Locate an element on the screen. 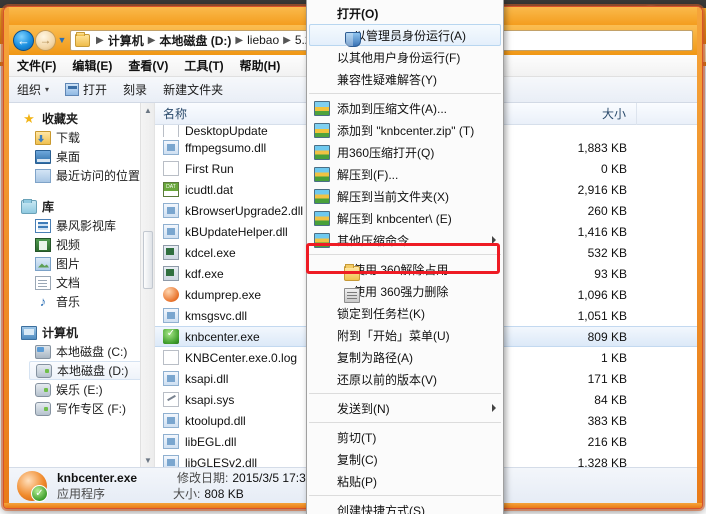  ctx-label: 粘贴(P) is located at coordinates (357, 481).